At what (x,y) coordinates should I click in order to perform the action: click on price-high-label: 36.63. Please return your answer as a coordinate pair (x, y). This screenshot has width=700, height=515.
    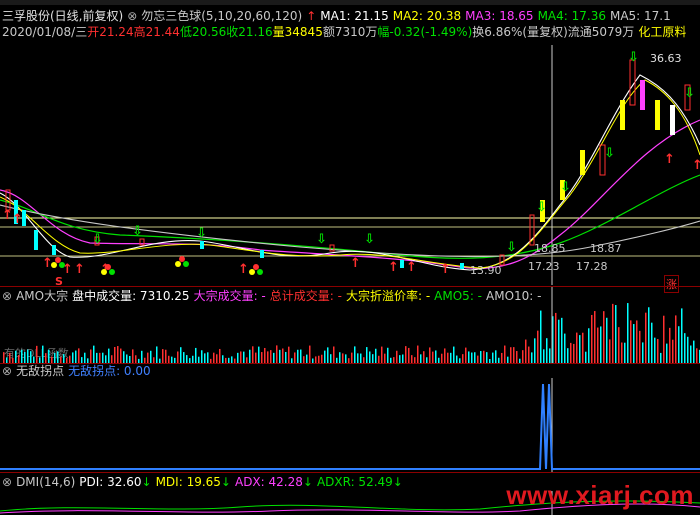
    Looking at the image, I should click on (666, 58).